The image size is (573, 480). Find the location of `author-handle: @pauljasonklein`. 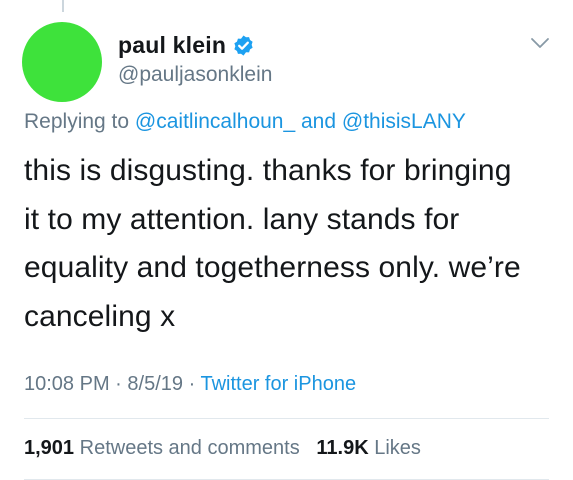

author-handle: @pauljasonklein is located at coordinates (195, 75).